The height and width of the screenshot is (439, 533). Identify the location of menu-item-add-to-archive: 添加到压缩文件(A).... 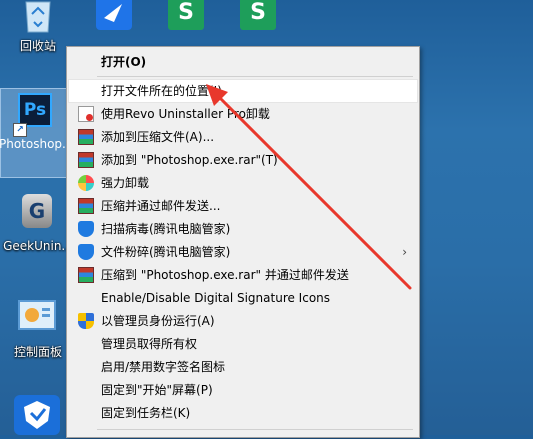
(243, 137).